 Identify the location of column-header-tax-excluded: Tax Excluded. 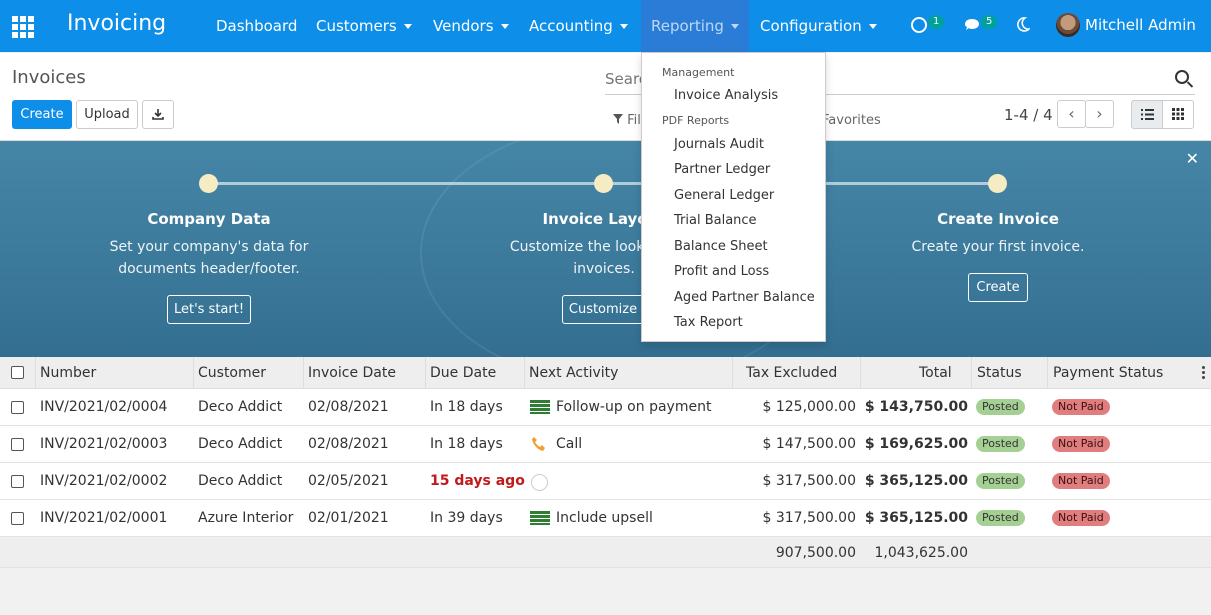
(791, 373).